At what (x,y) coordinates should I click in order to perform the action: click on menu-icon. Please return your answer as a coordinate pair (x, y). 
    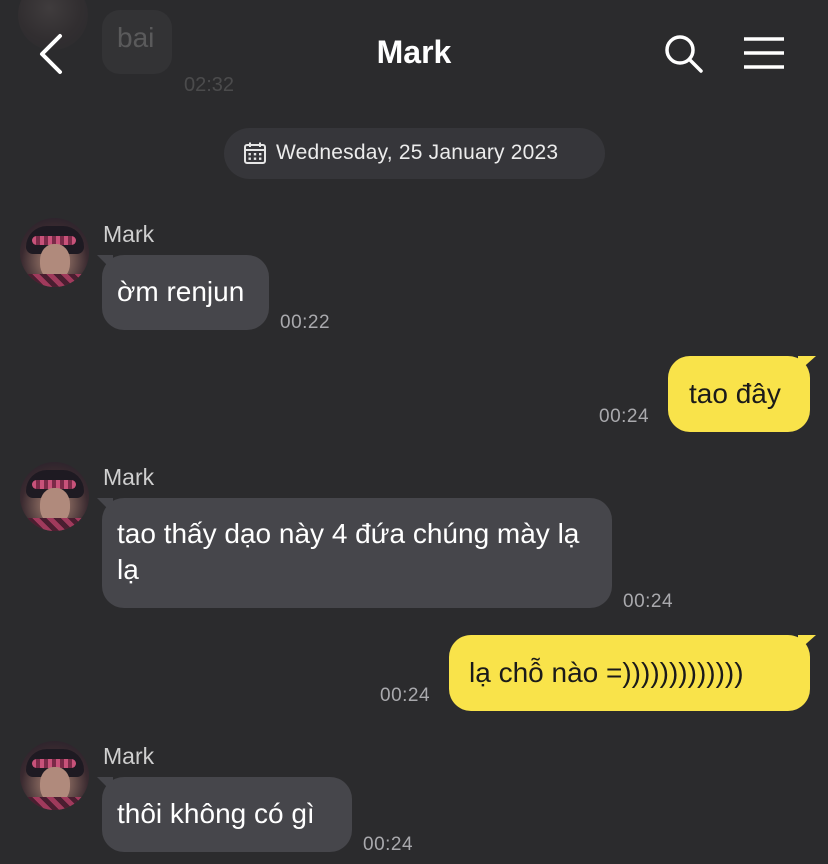
    Looking at the image, I should click on (764, 53).